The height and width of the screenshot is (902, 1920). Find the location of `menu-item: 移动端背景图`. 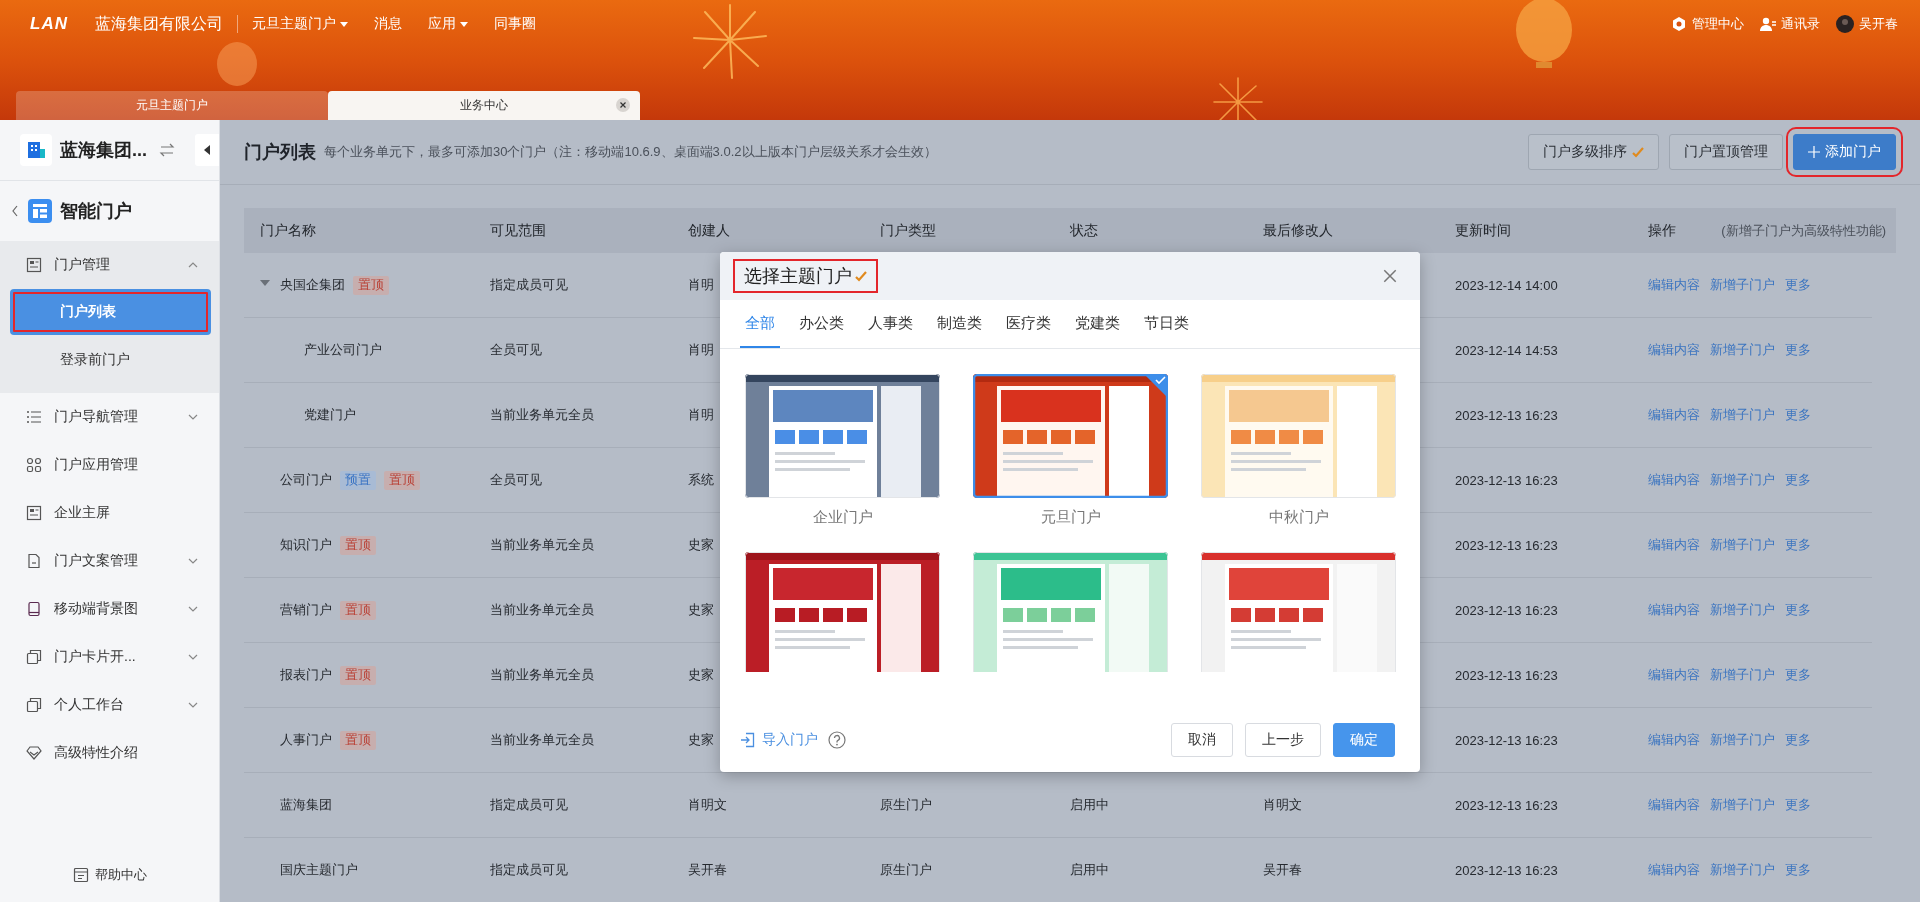

menu-item: 移动端背景图 is located at coordinates (109, 609).